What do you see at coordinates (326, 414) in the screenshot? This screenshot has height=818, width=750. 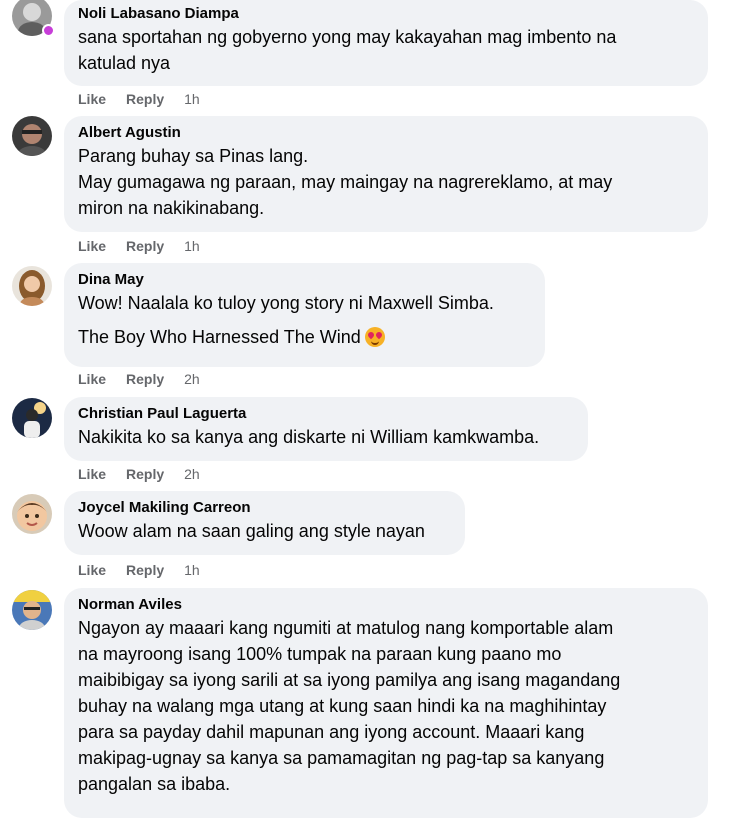 I see `comment-author: Christian Paul Laguerta` at bounding box center [326, 414].